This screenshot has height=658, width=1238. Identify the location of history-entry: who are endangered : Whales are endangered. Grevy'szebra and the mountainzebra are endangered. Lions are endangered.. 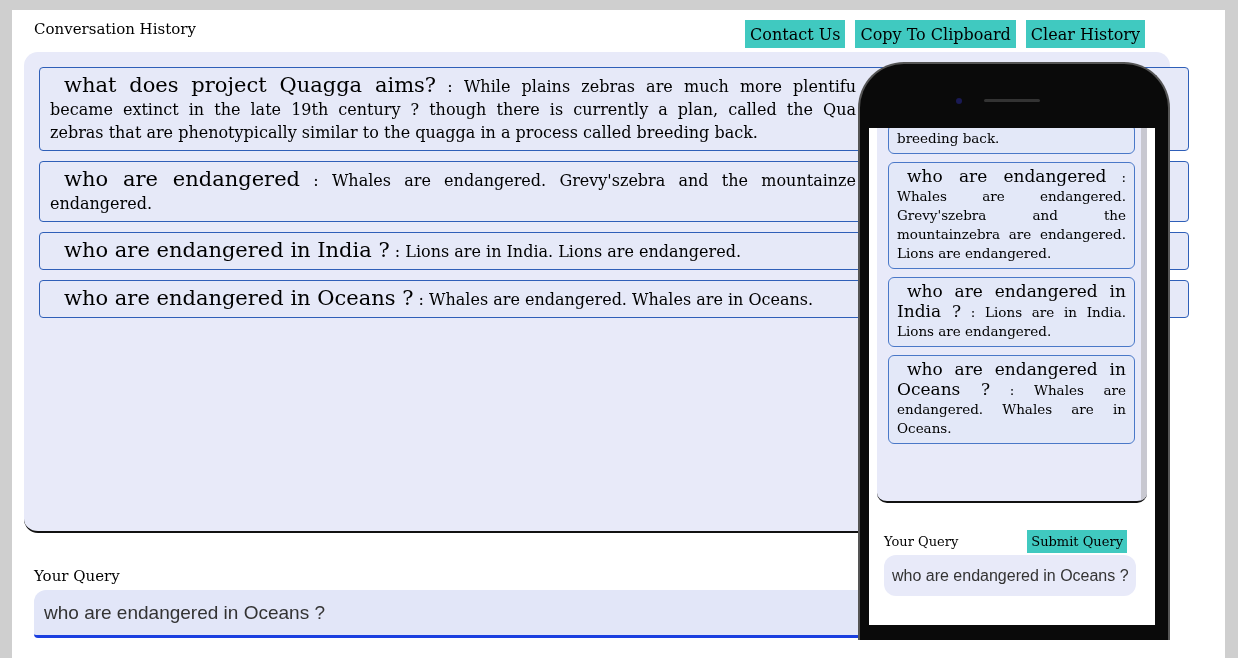
(1011, 215).